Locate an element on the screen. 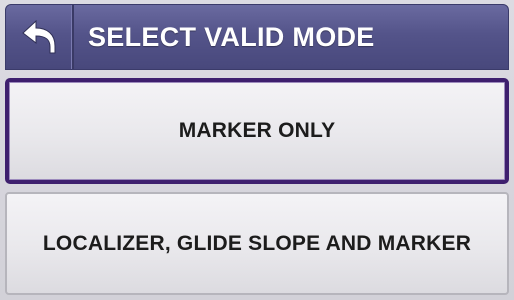 The image size is (514, 300). mode-option-label: MARKER ONLY is located at coordinates (257, 130).